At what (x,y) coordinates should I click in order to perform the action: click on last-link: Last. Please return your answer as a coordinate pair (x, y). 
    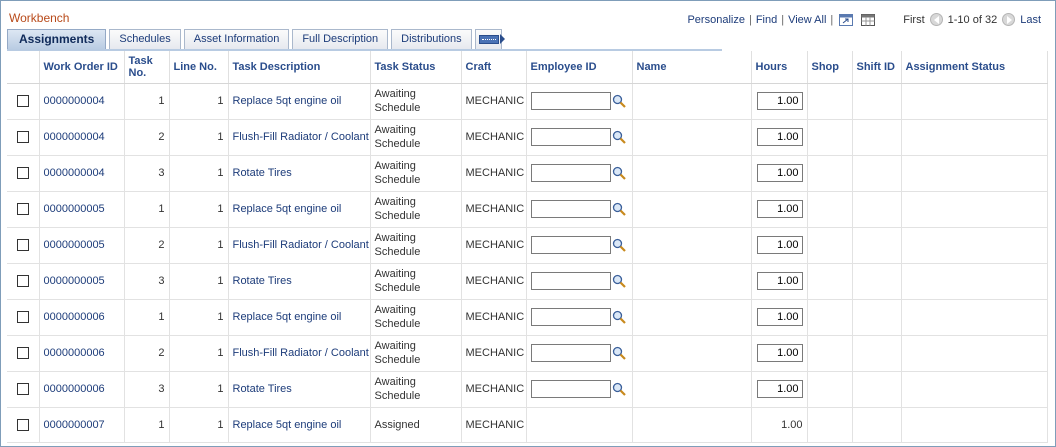
    Looking at the image, I should click on (1030, 20).